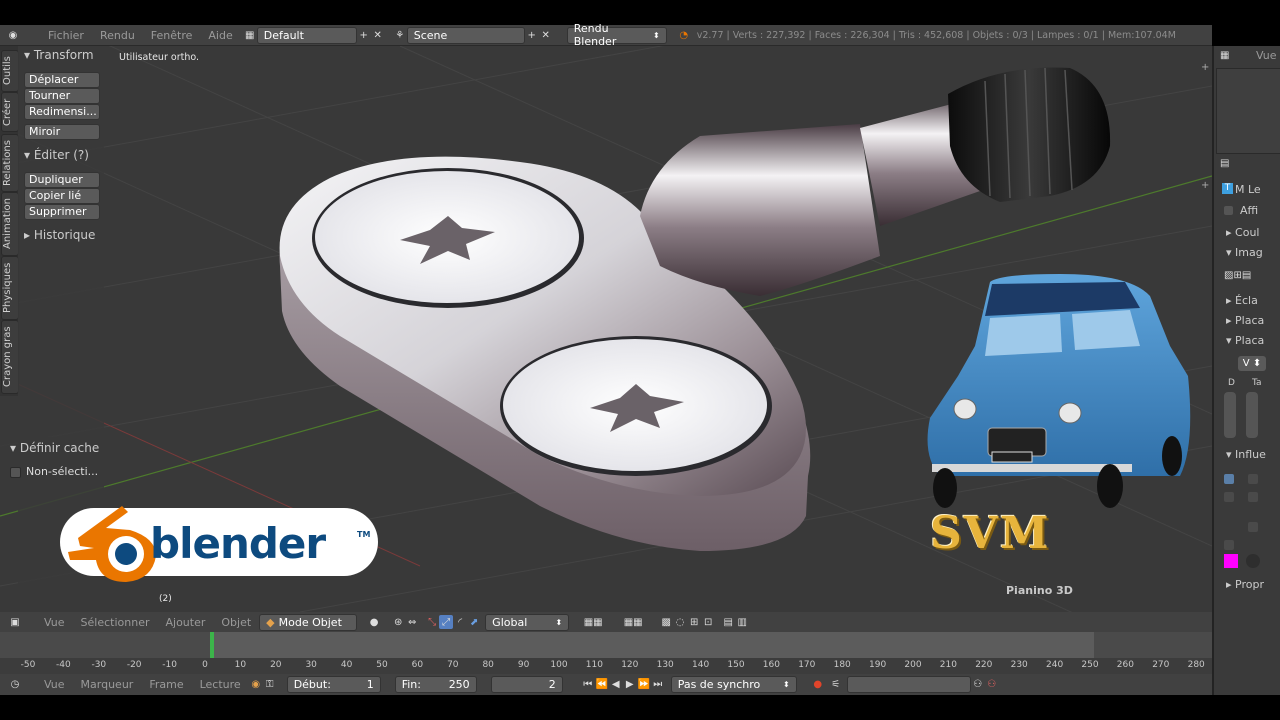 The image size is (1280, 720). I want to click on delete-button: Supprimer, so click(62, 212).